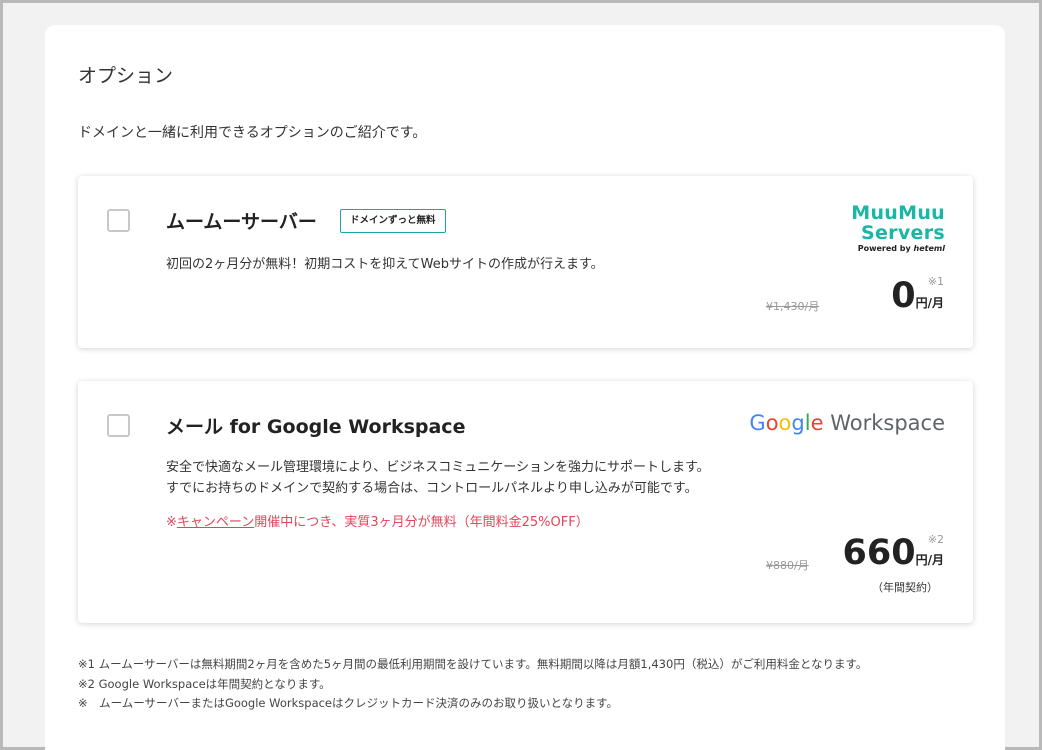 This screenshot has height=750, width=1042. I want to click on campaign-prefix: ※, so click(171, 522).